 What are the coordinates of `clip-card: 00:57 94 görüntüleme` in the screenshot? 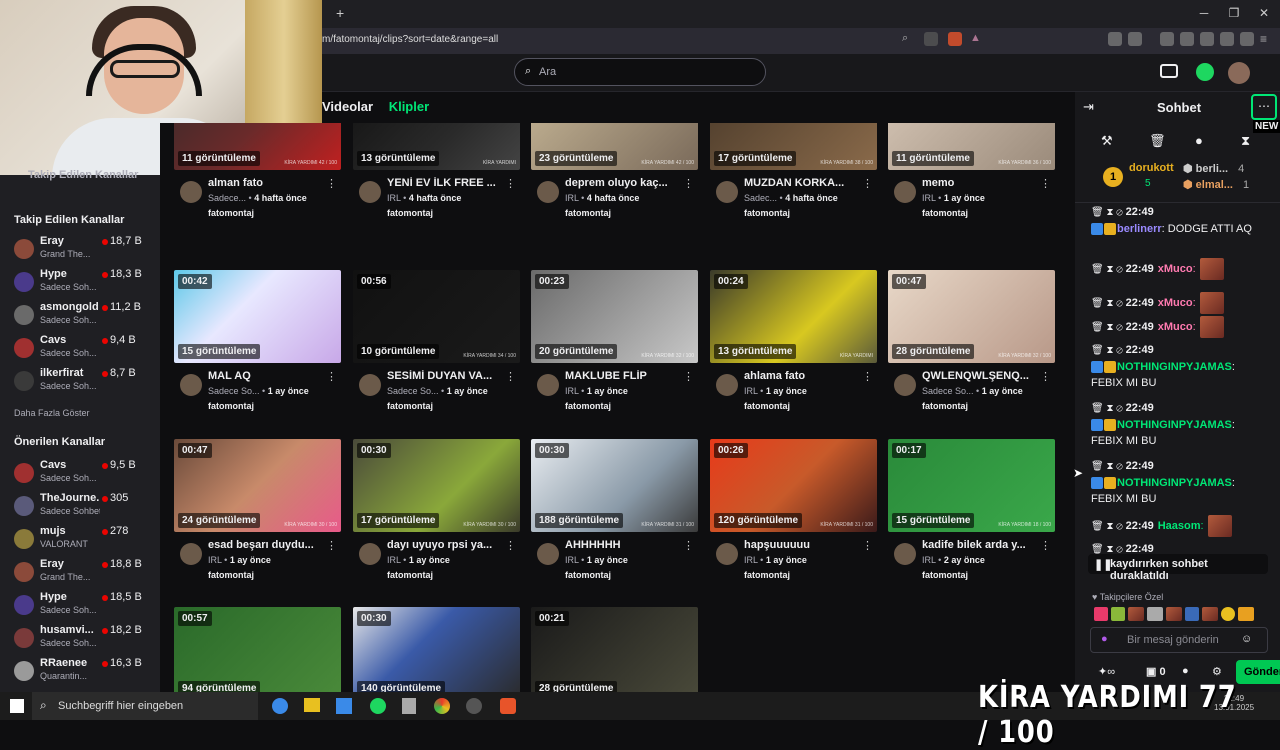 It's located at (257, 649).